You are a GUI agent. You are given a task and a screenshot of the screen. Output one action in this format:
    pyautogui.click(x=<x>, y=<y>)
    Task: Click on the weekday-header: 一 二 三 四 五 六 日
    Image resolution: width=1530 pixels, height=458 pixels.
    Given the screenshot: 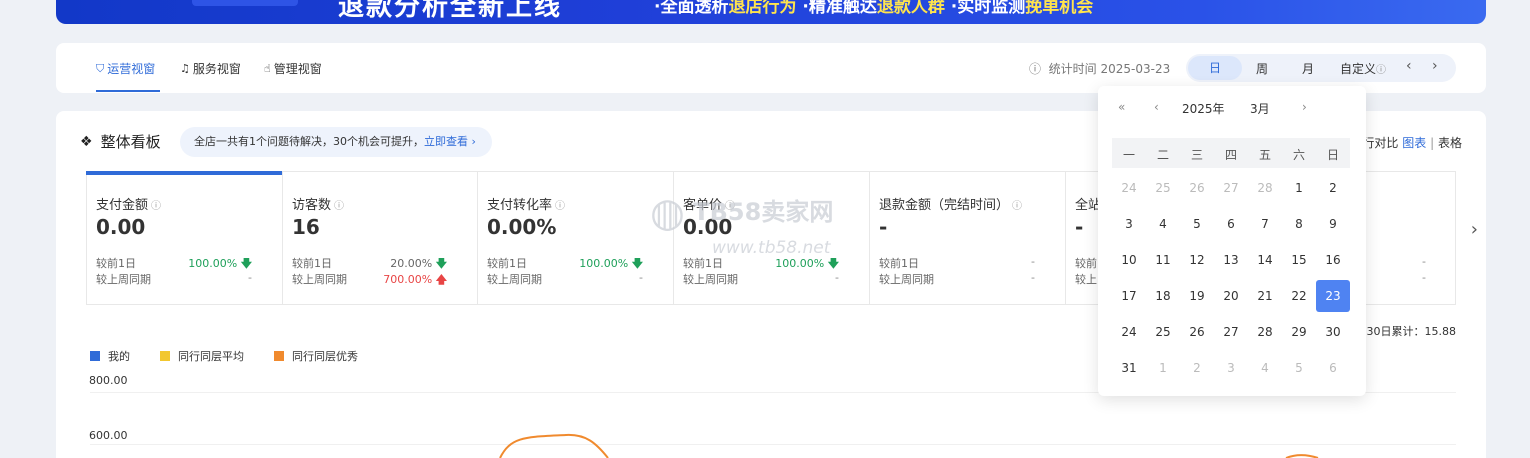 What is the action you would take?
    pyautogui.click(x=1231, y=153)
    